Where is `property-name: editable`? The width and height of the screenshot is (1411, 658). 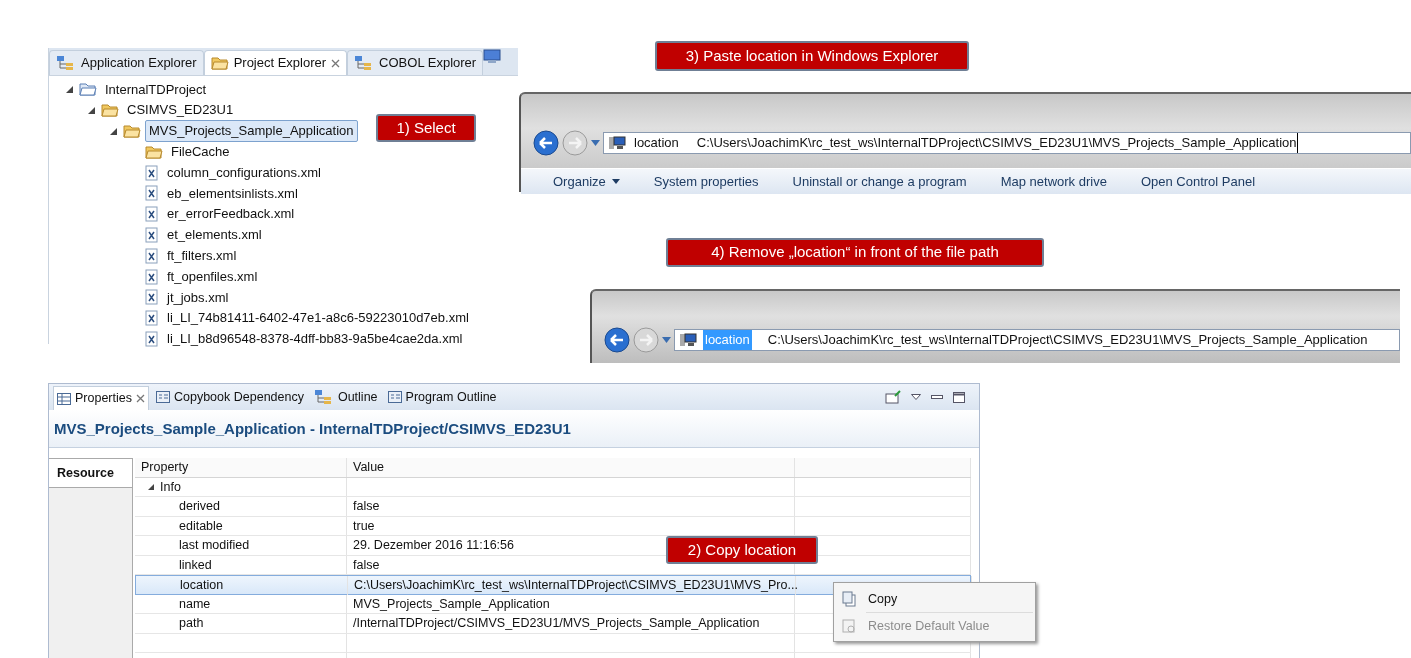 property-name: editable is located at coordinates (201, 526).